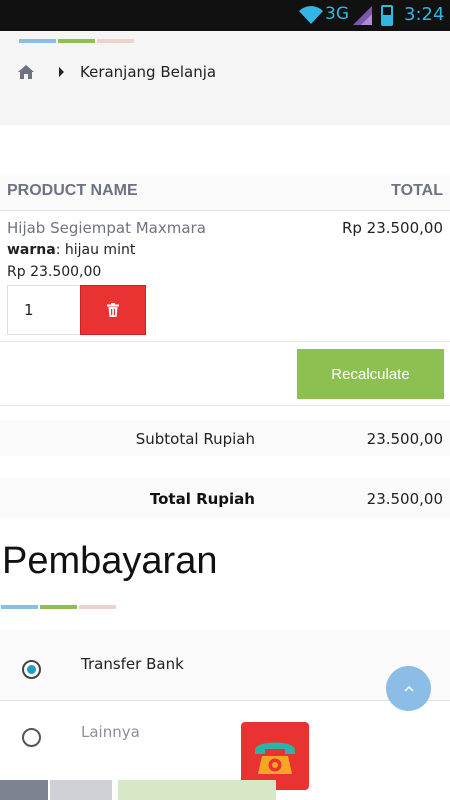  What do you see at coordinates (424, 14) in the screenshot?
I see `clock: 3:24` at bounding box center [424, 14].